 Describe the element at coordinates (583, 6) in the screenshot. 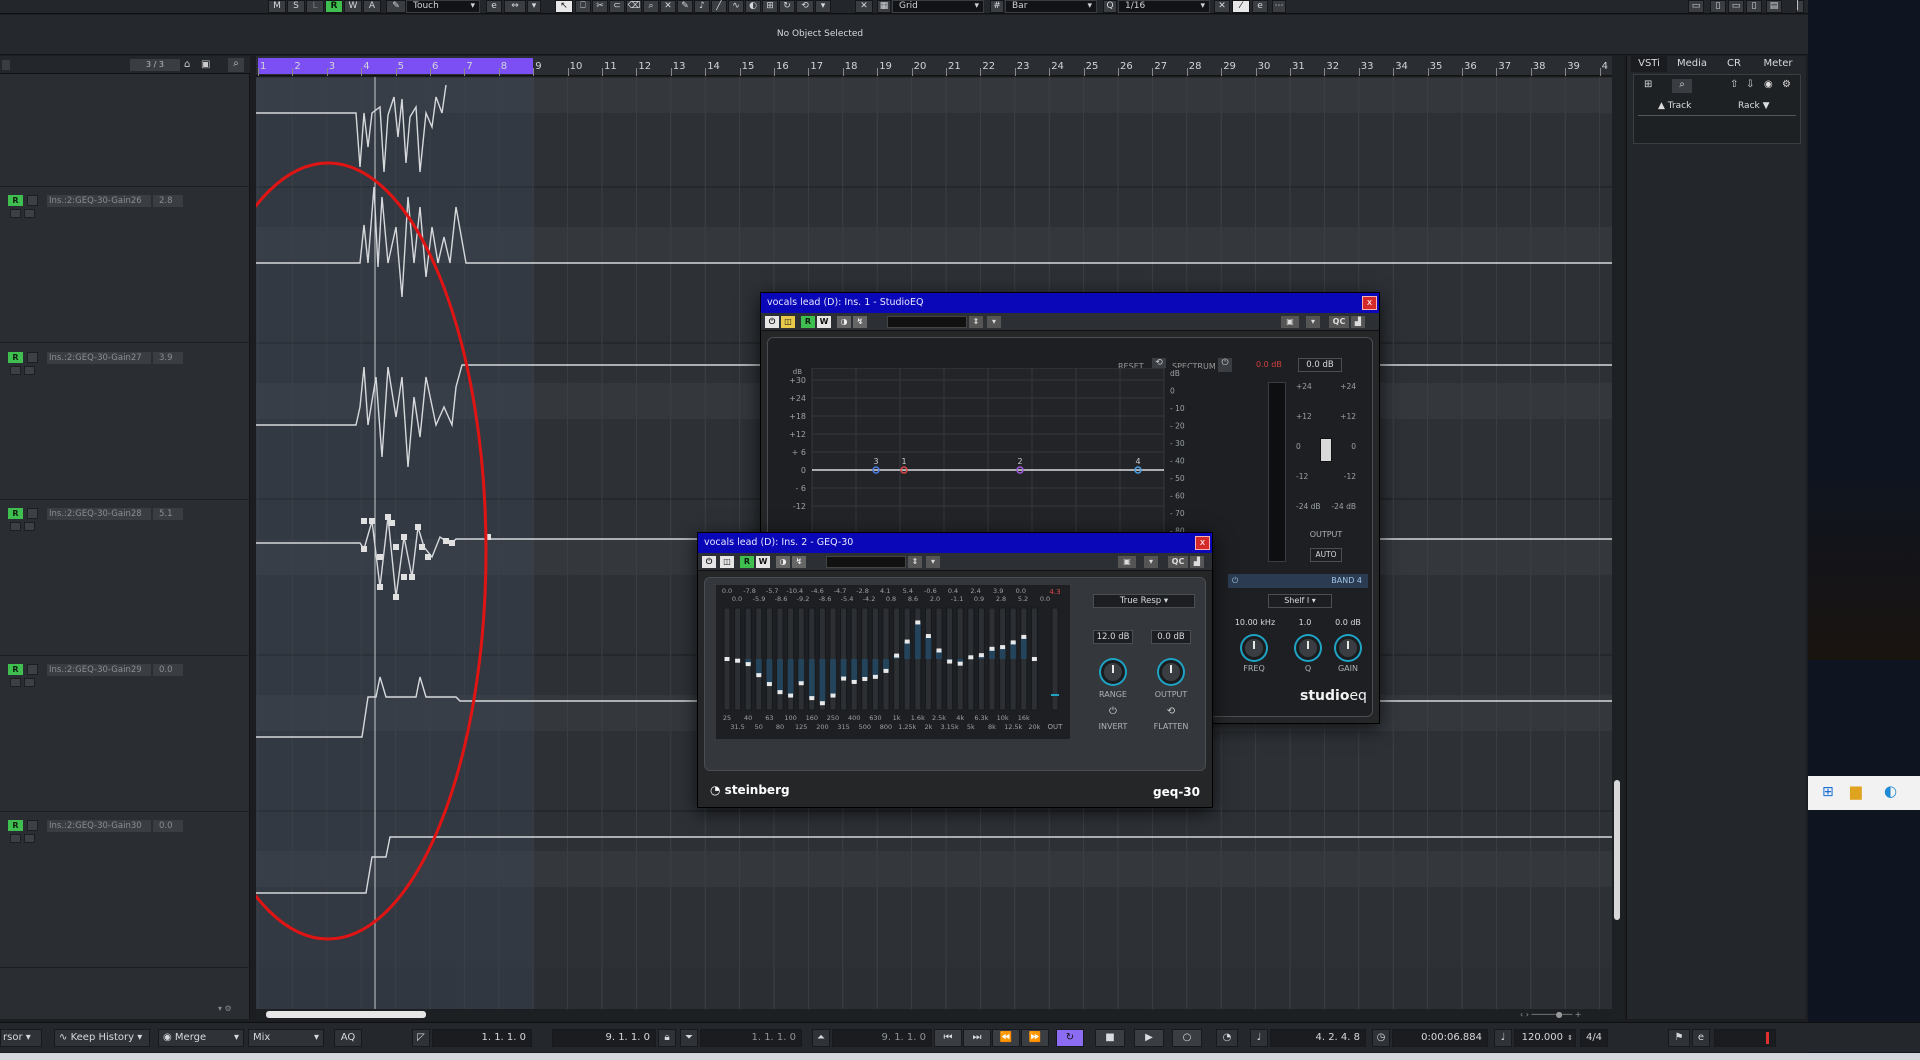

I see `range-tool-icon: ⎕` at that location.